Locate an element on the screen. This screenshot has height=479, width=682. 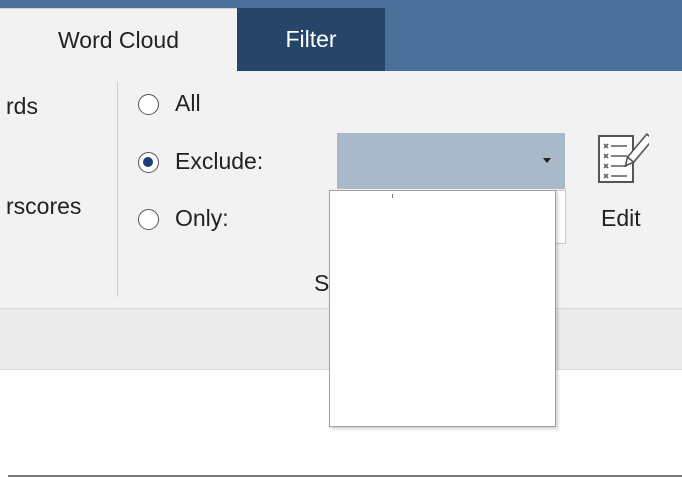
edit-button-label: Edit is located at coordinates (621, 218).